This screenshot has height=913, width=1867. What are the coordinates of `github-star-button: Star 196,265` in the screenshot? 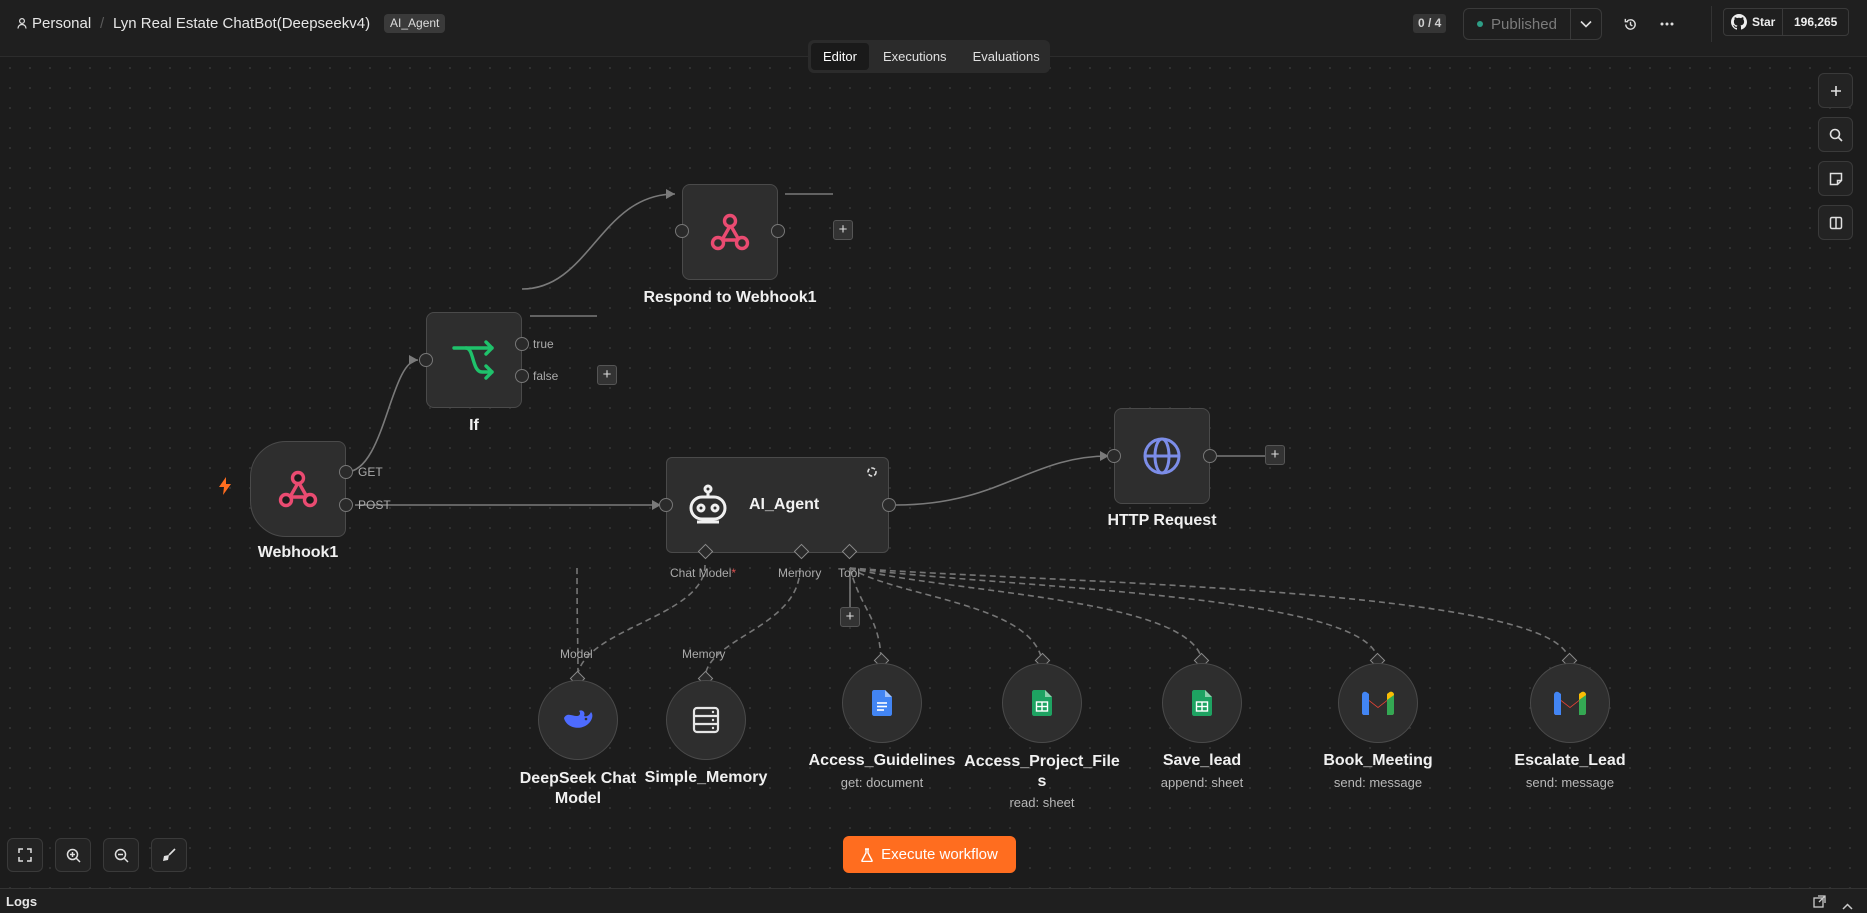 It's located at (1786, 22).